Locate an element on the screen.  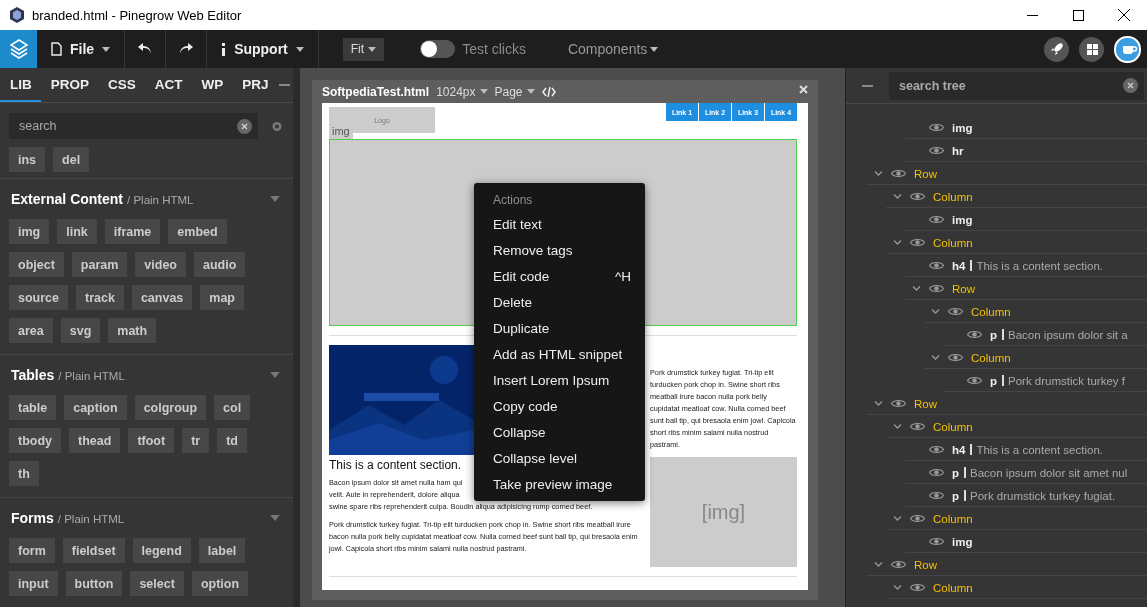
element-button: ins is located at coordinates (27, 159).